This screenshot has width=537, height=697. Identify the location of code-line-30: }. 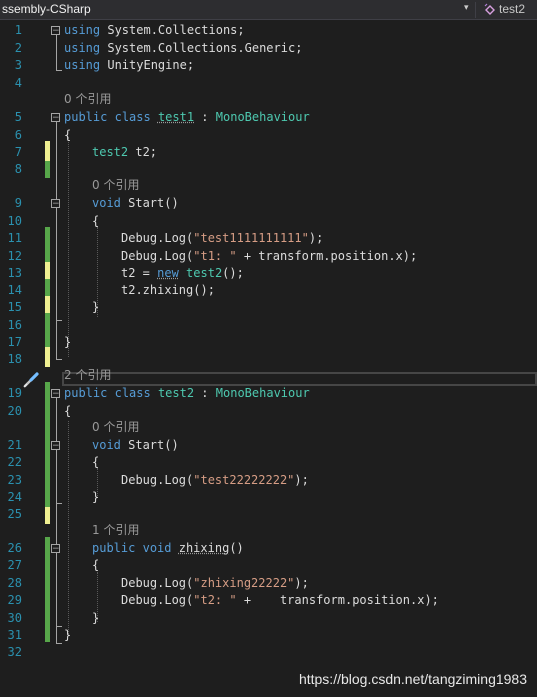
(95, 618).